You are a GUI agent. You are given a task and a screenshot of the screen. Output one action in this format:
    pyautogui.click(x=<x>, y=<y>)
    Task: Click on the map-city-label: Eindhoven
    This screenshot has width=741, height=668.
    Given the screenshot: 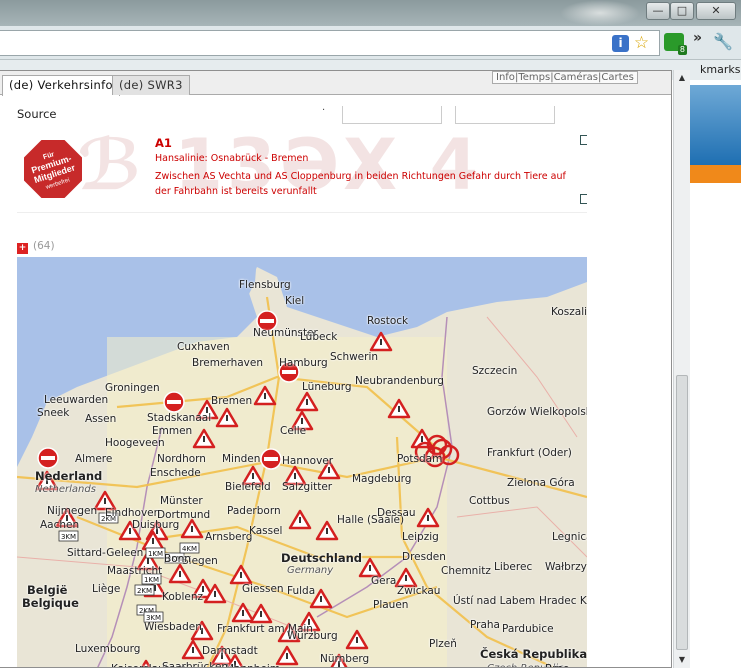 What is the action you would take?
    pyautogui.click(x=133, y=513)
    